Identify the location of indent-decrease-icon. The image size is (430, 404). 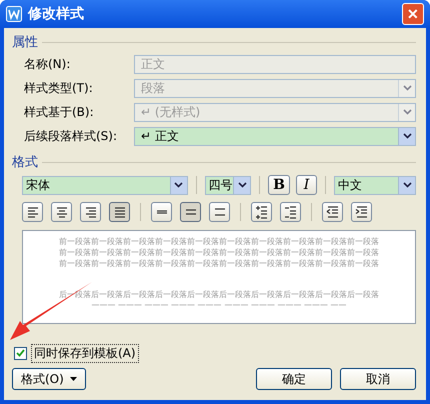
(332, 212).